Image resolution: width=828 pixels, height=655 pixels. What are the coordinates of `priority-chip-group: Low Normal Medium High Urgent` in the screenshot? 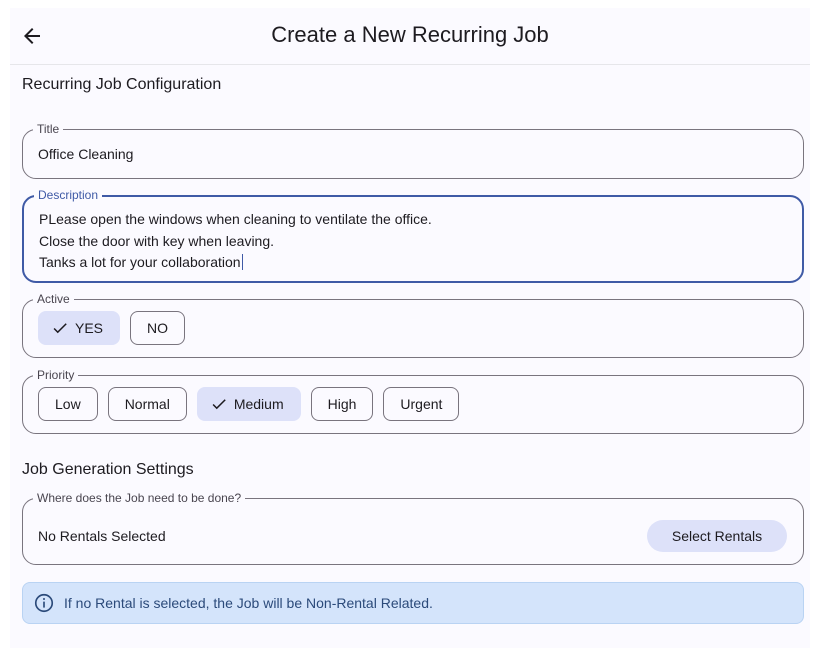 It's located at (249, 404).